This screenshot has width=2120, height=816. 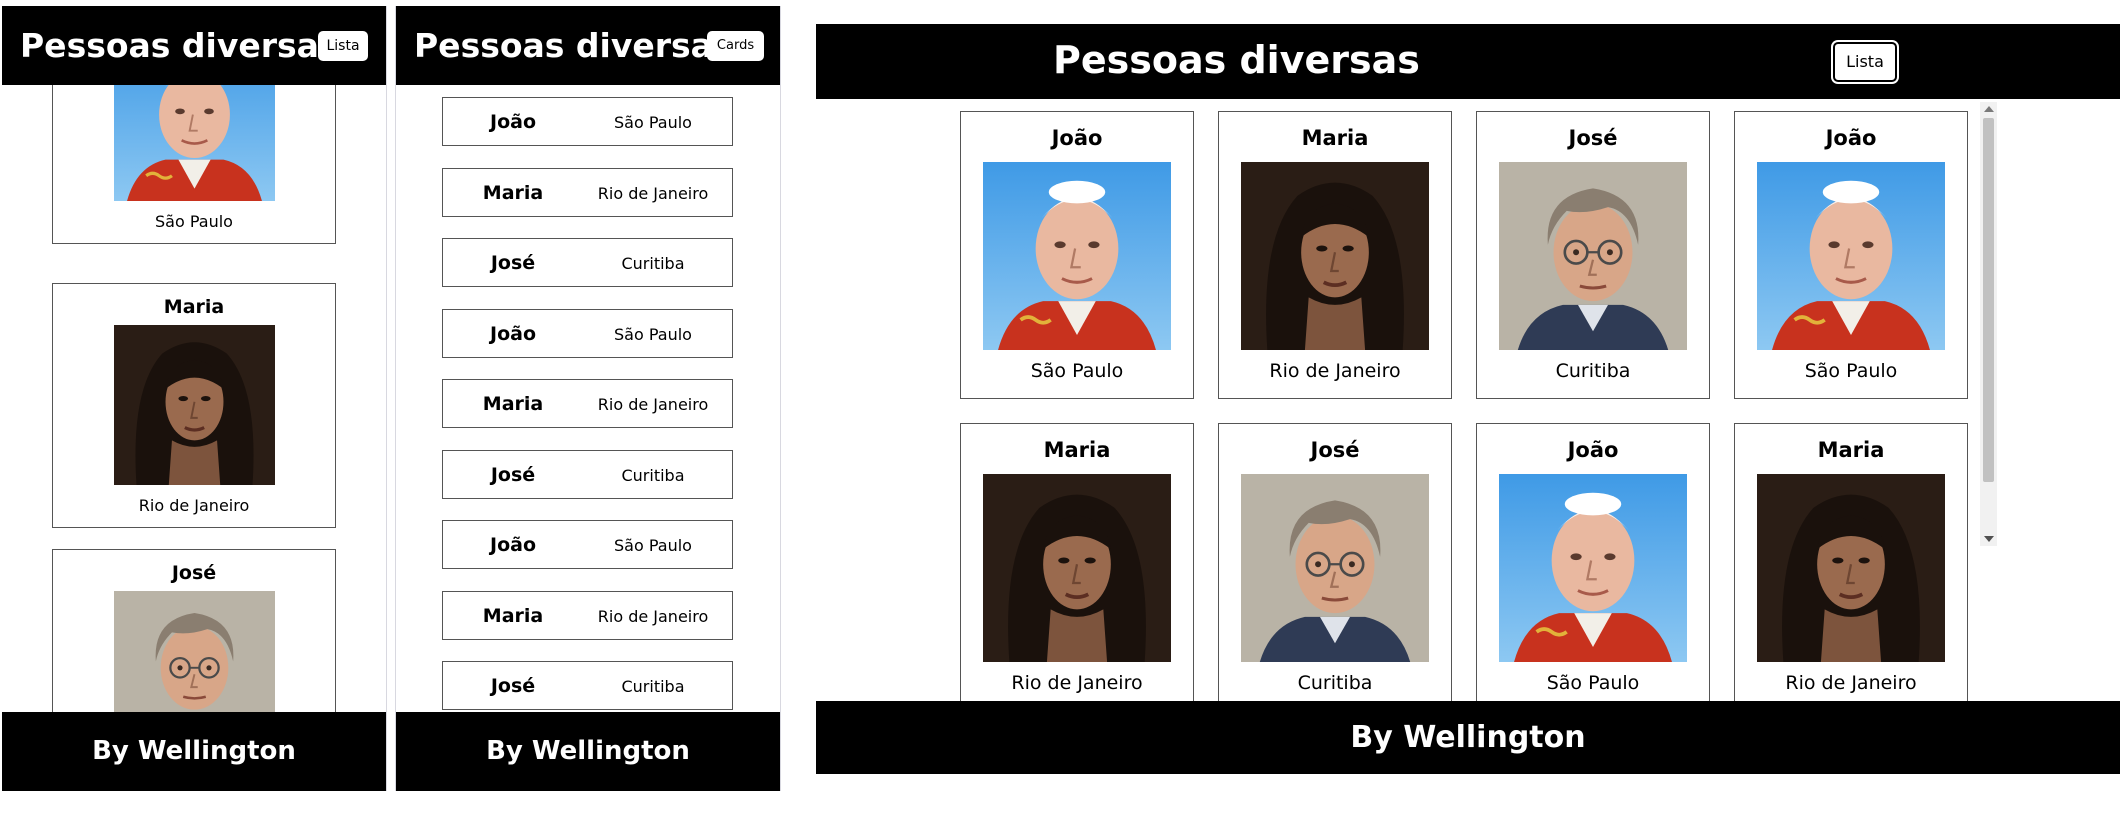 I want to click on person-card: José, so click(x=194, y=630).